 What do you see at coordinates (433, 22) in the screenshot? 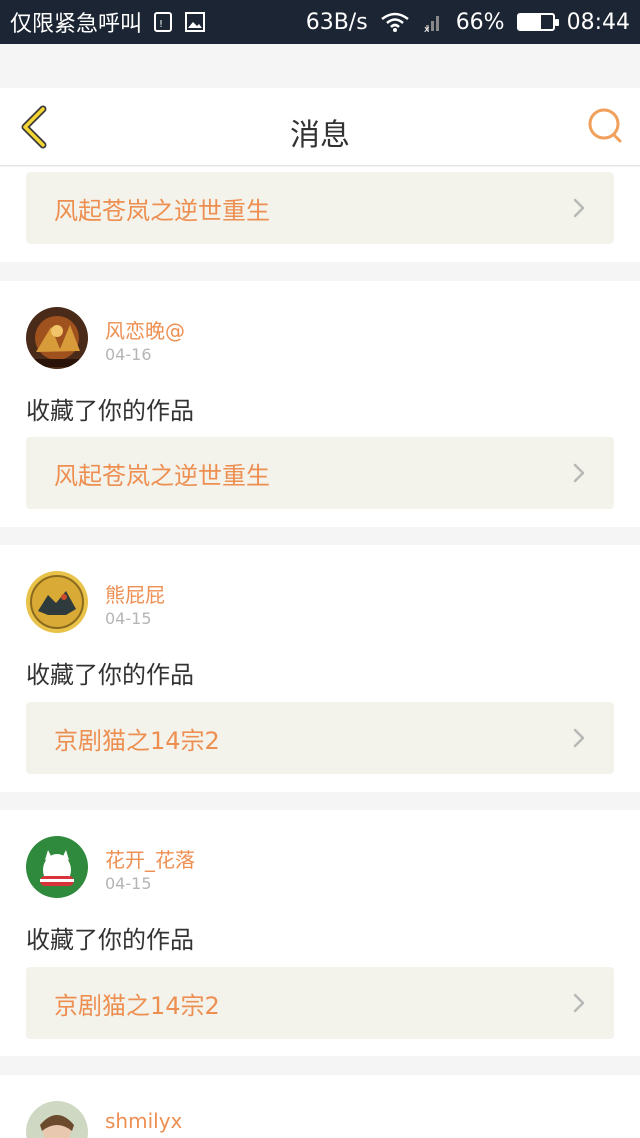
I see `signal-icon: x` at bounding box center [433, 22].